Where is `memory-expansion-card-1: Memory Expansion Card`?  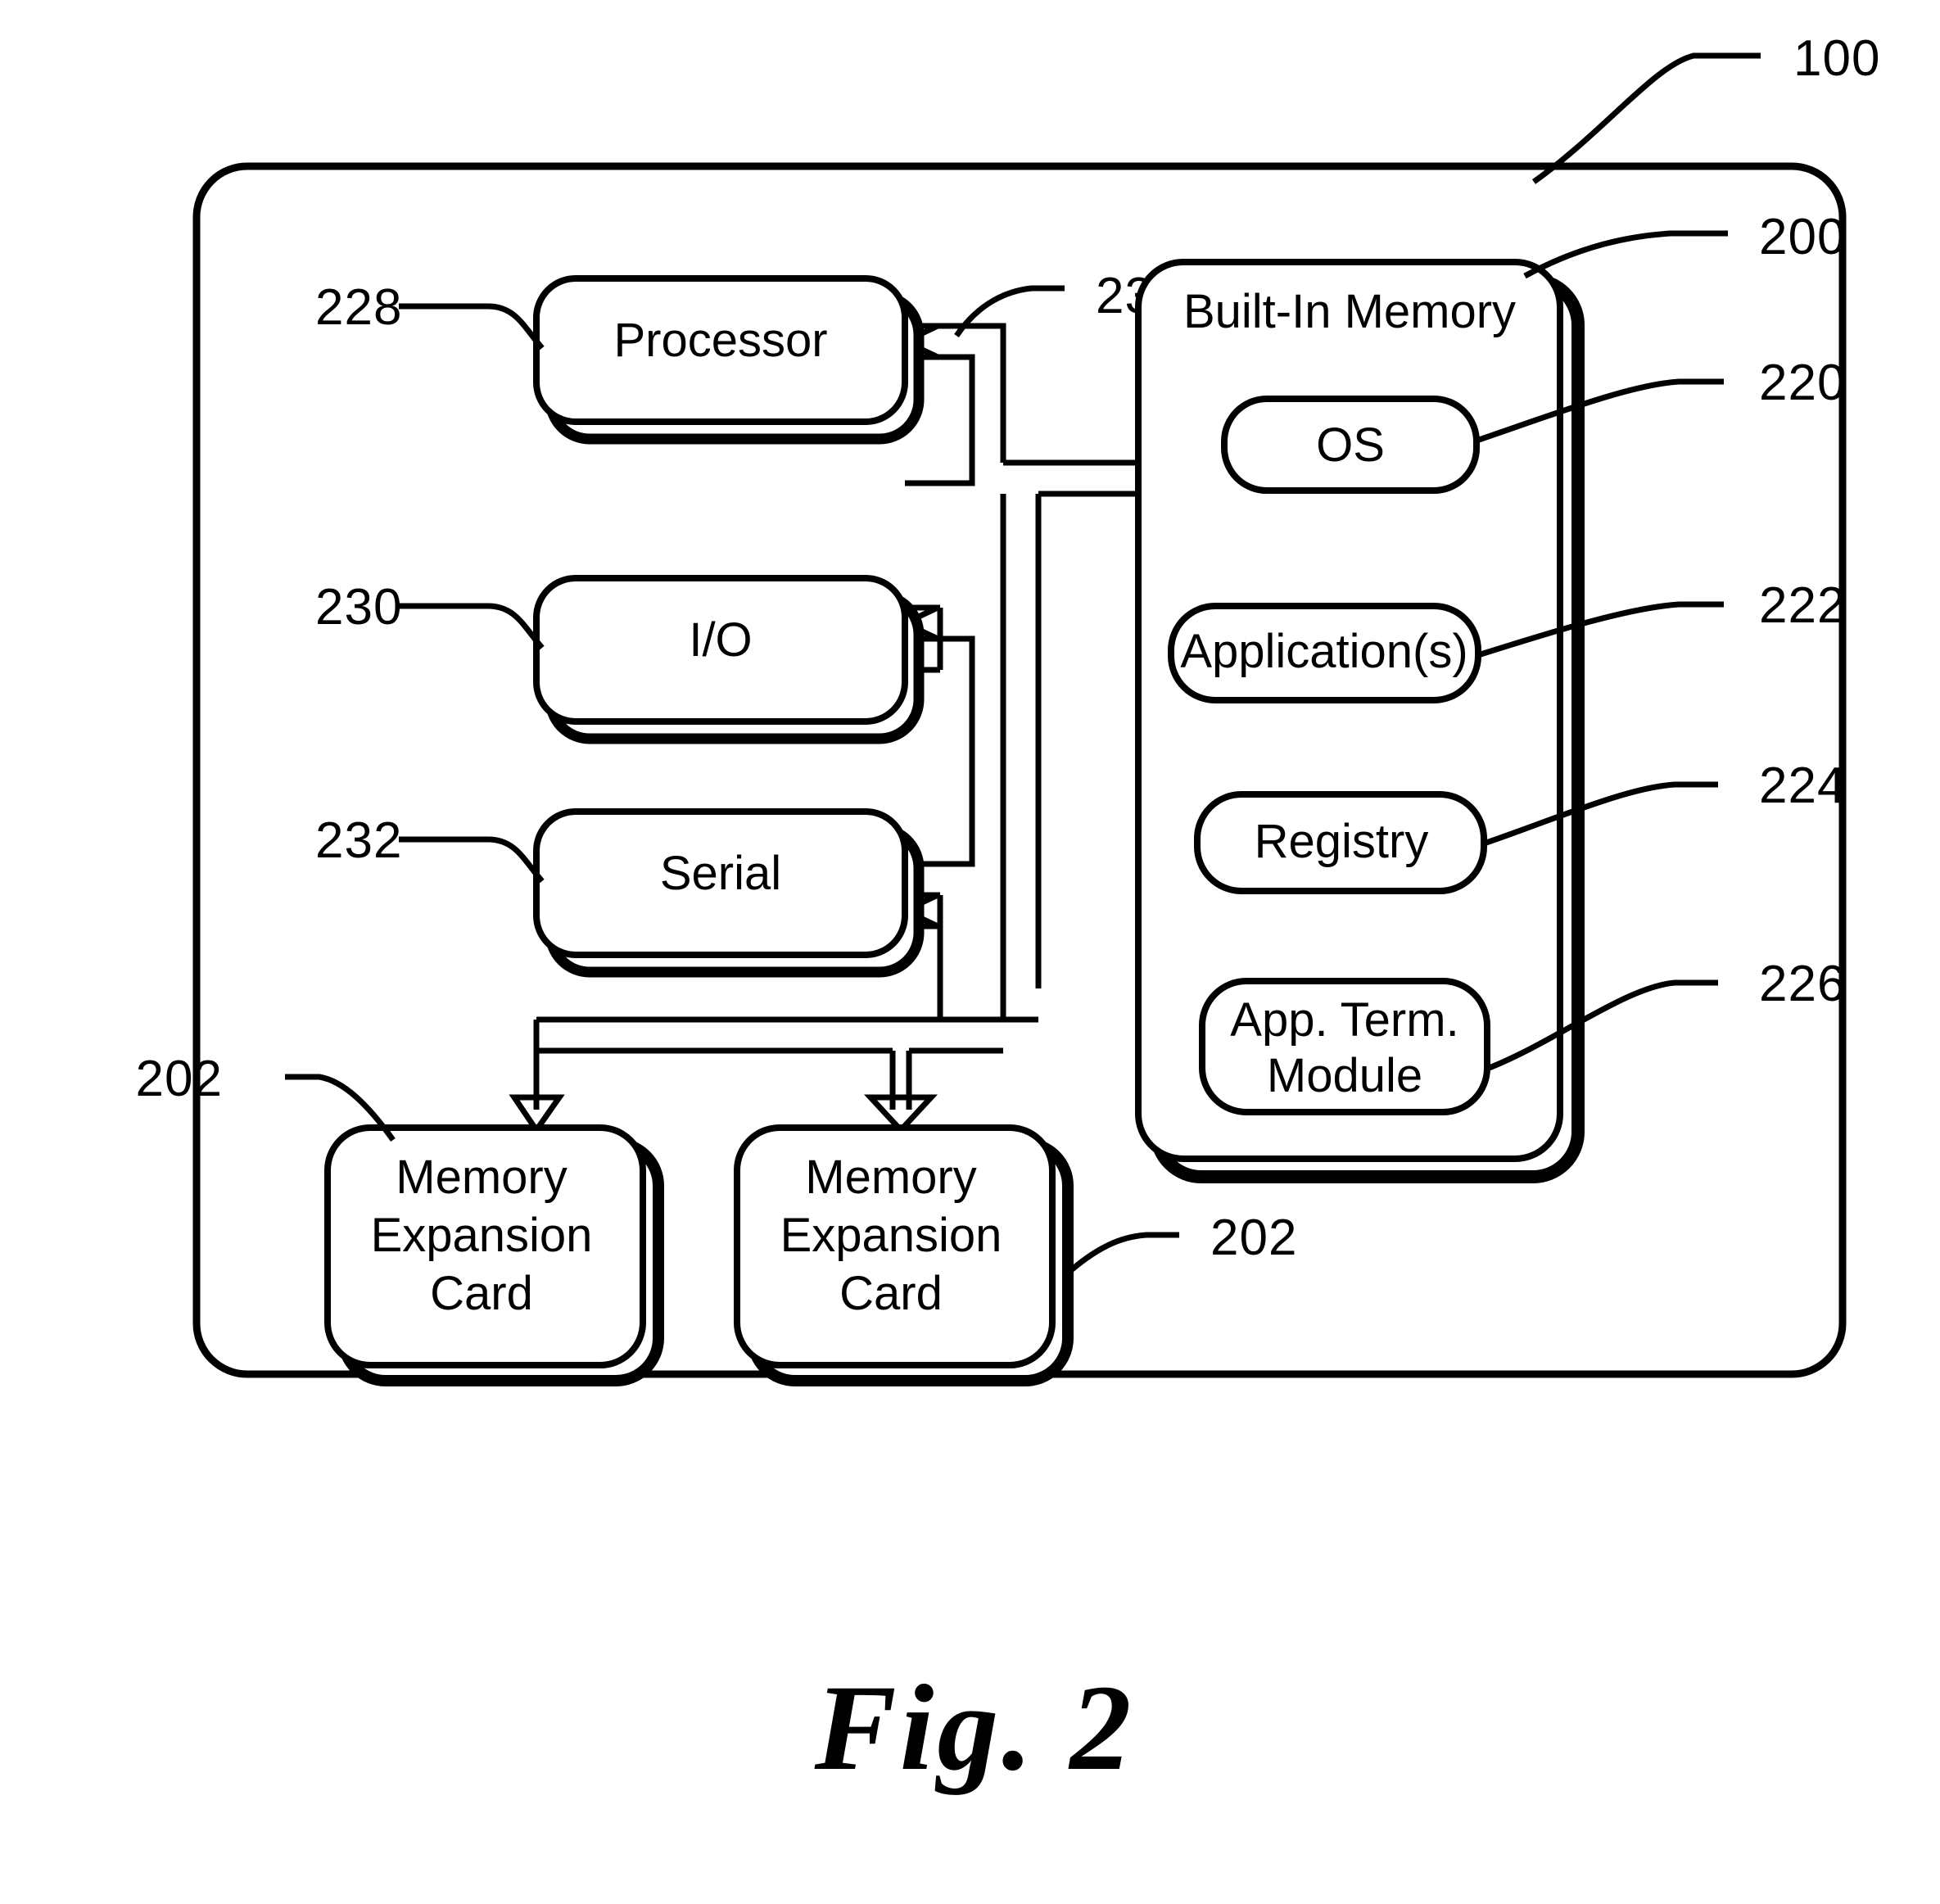 memory-expansion-card-1: Memory Expansion Card is located at coordinates (494, 1255).